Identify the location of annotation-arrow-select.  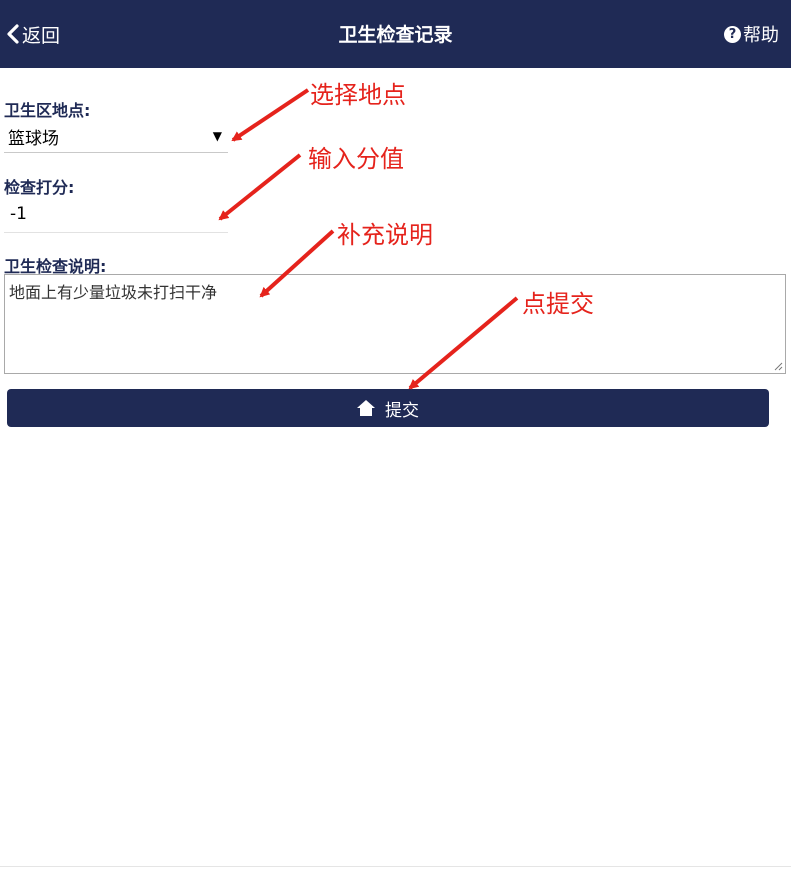
(270, 115).